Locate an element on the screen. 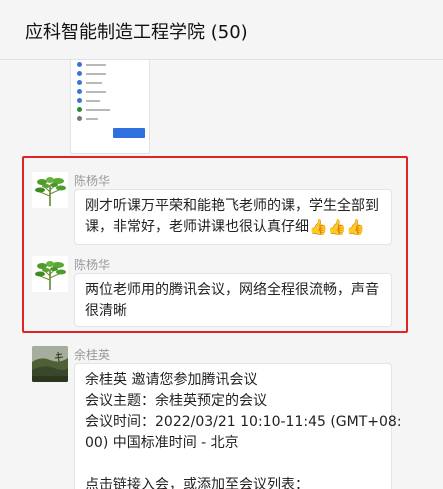 The height and width of the screenshot is (489, 443). message-bubble: 两位老师用的腾讯会议，网络全程很流畅，声音 很清晰 is located at coordinates (233, 300).